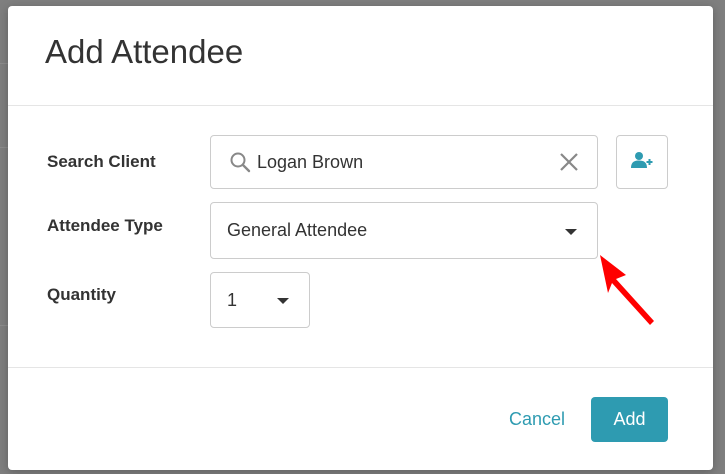 This screenshot has height=474, width=725. I want to click on add-user-icon, so click(642, 162).